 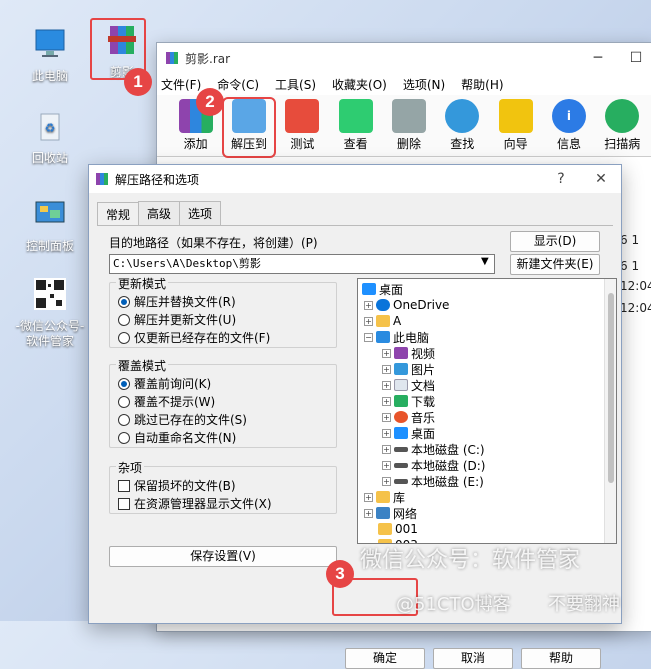 What do you see at coordinates (102, 179) in the screenshot?
I see `winrar-app-icon` at bounding box center [102, 179].